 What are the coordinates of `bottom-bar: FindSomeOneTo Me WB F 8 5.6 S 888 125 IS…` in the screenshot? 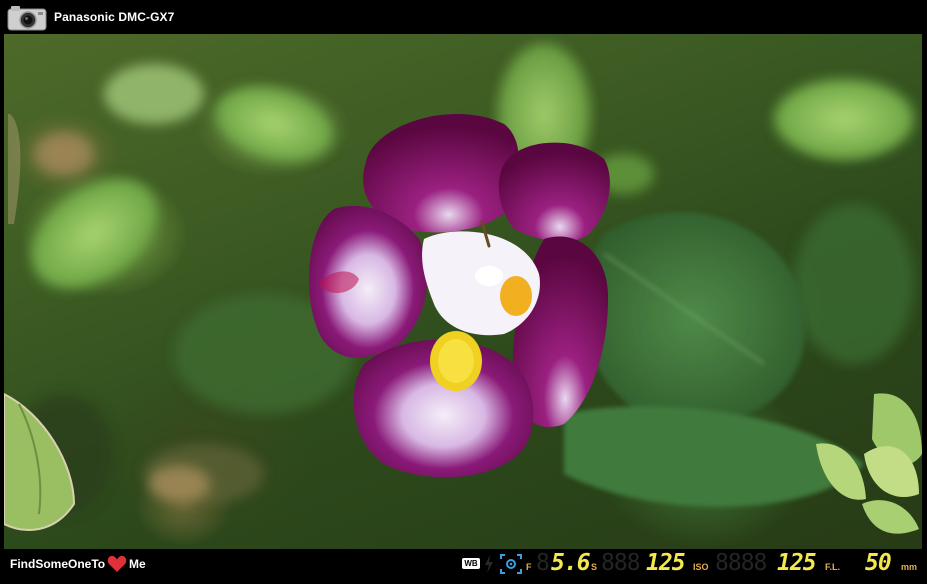 It's located at (463, 566).